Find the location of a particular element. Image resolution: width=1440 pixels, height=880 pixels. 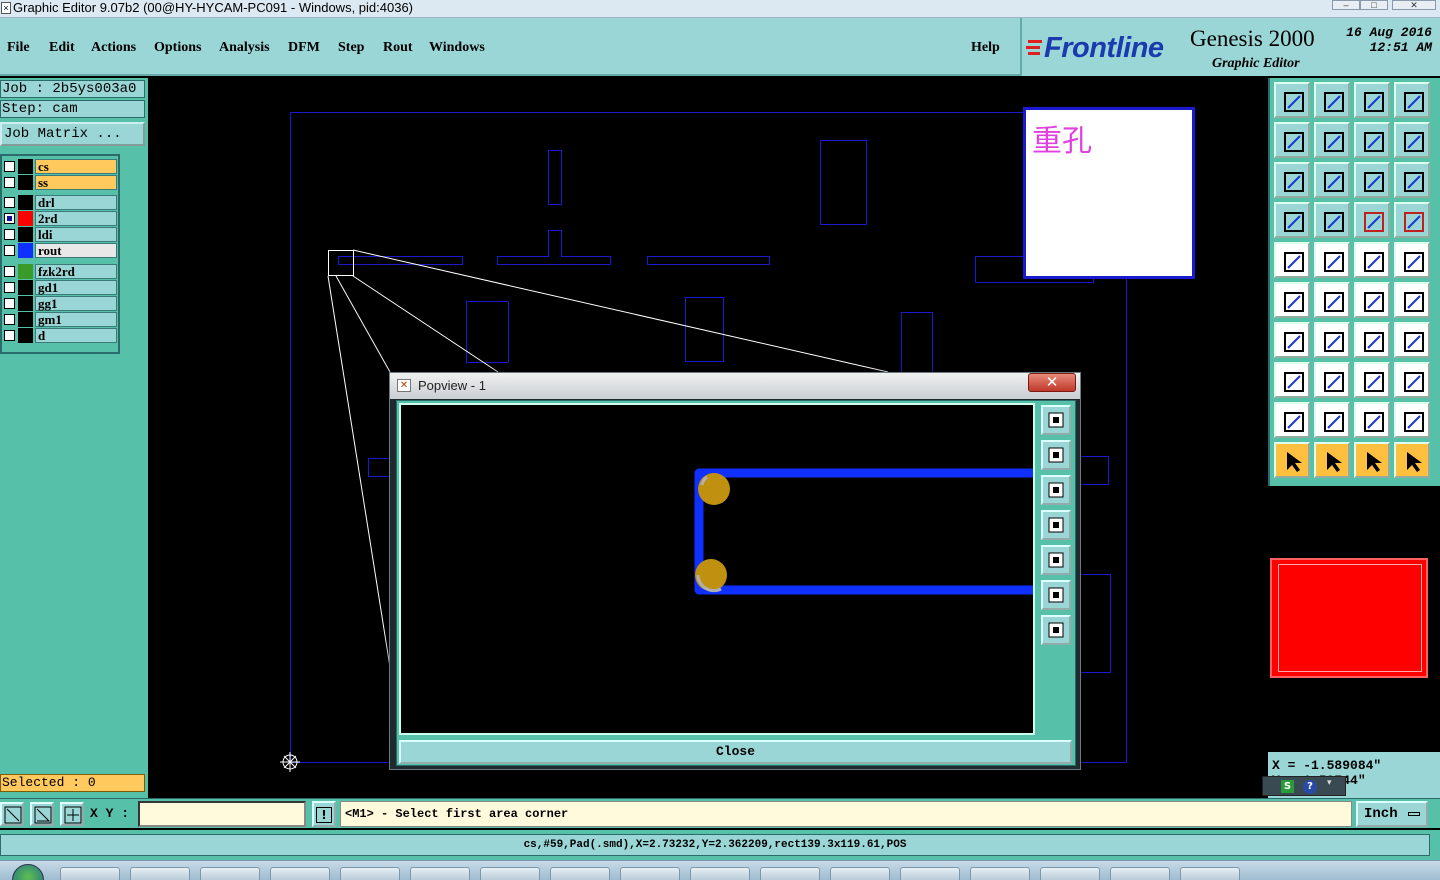

tool-left-icon is located at coordinates (1292, 140).